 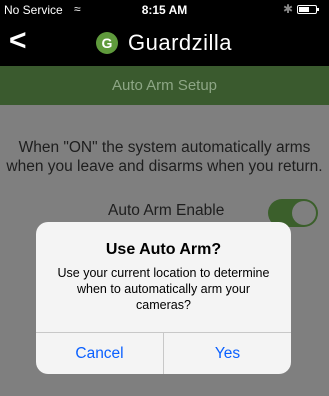 What do you see at coordinates (227, 353) in the screenshot?
I see `yes-button: Yes` at bounding box center [227, 353].